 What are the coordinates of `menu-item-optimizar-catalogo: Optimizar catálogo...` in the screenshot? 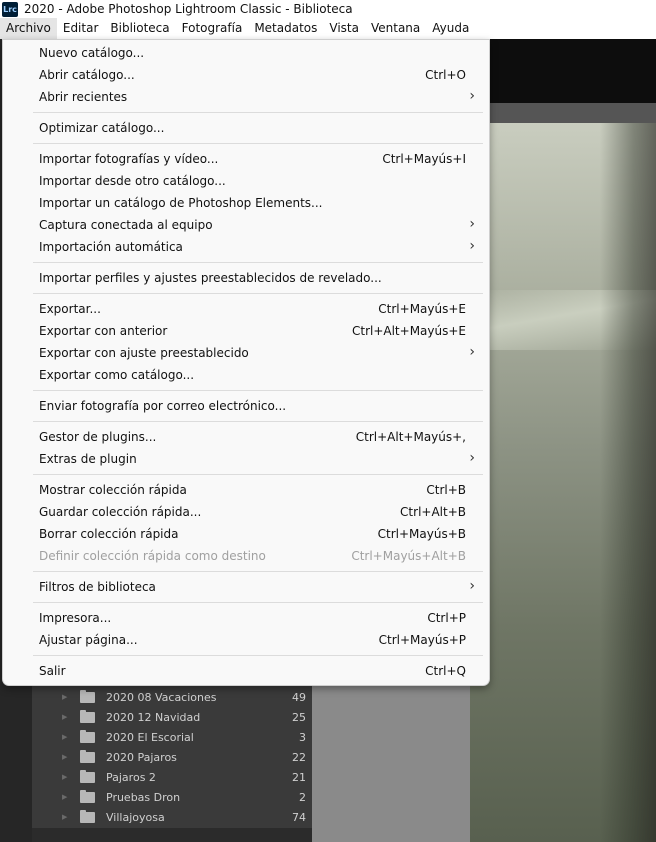 It's located at (246, 128).